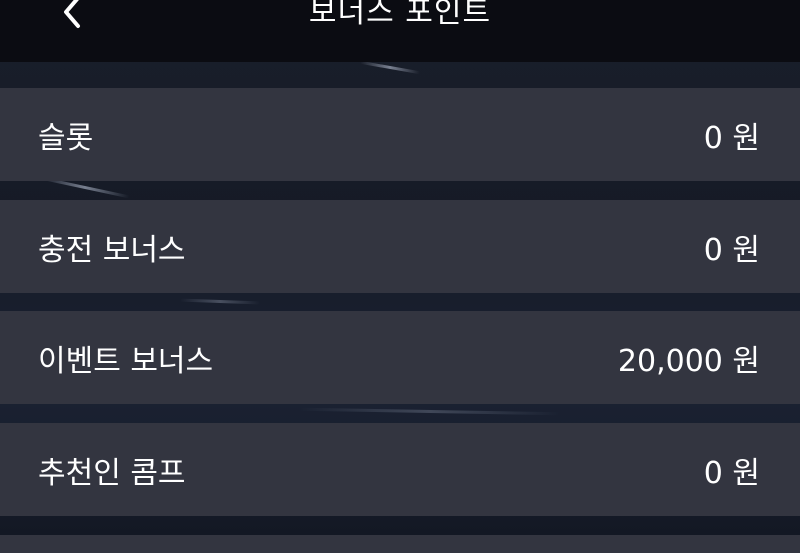 Image resolution: width=800 pixels, height=553 pixels. Describe the element at coordinates (400, 544) in the screenshot. I see `partial-row` at that location.